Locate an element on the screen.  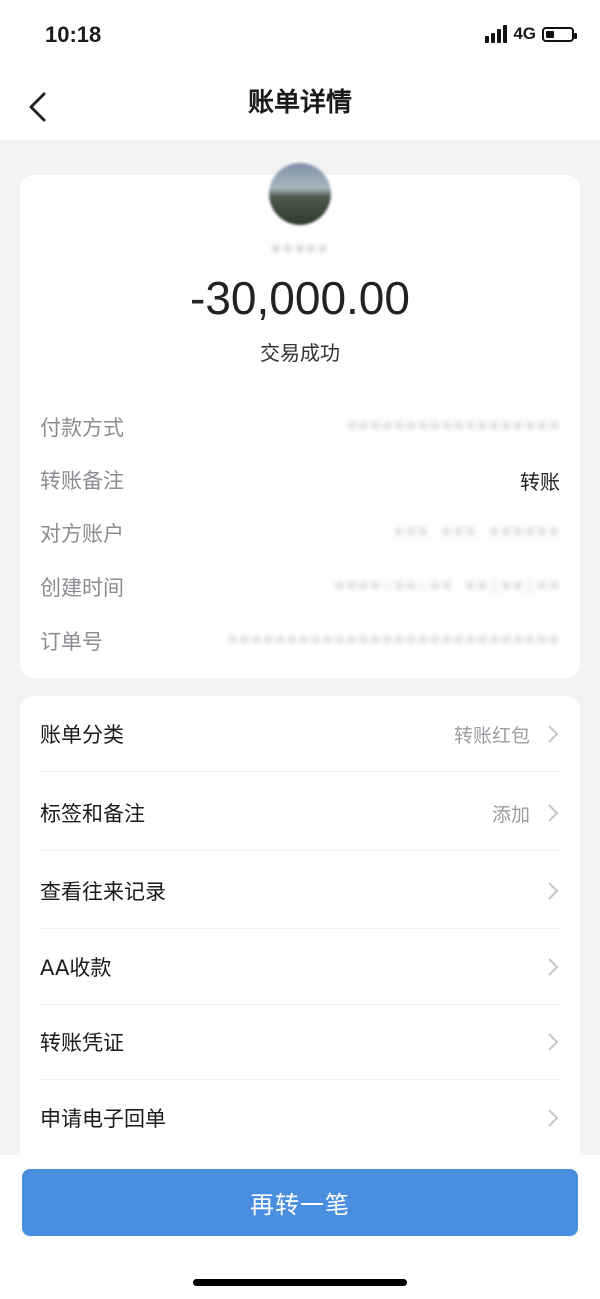
status-time: 10:18 is located at coordinates (73, 34).